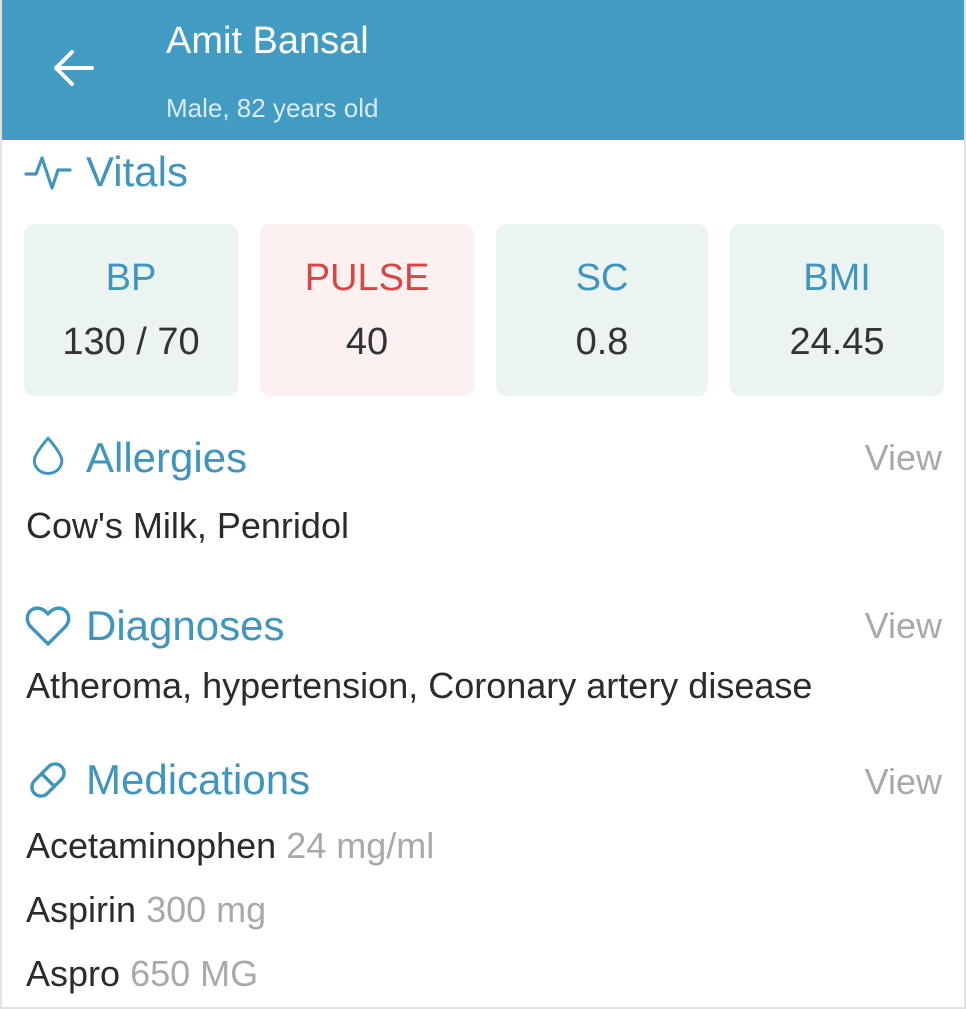 The height and width of the screenshot is (1009, 966). I want to click on diagnoses-section-header: Diagnoses, so click(154, 626).